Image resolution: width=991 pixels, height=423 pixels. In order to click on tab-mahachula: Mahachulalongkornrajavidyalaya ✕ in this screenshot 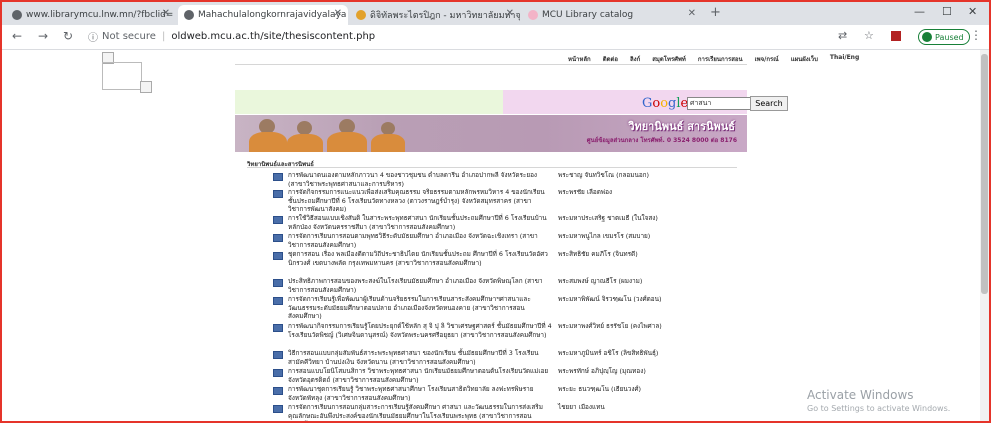, I will do `click(263, 15)`.